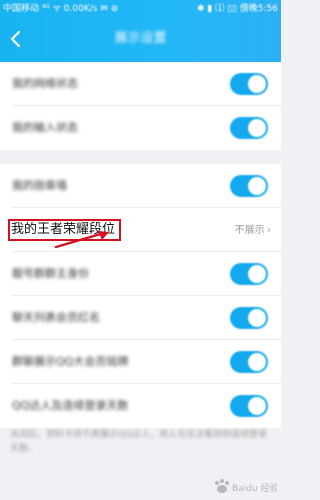  What do you see at coordinates (39, 185) in the screenshot?
I see `setting-label: 我的勋章墙` at bounding box center [39, 185].